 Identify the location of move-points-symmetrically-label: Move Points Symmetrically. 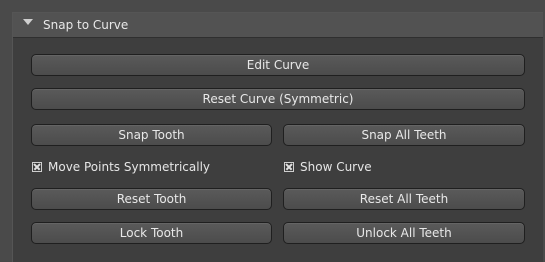
(129, 167).